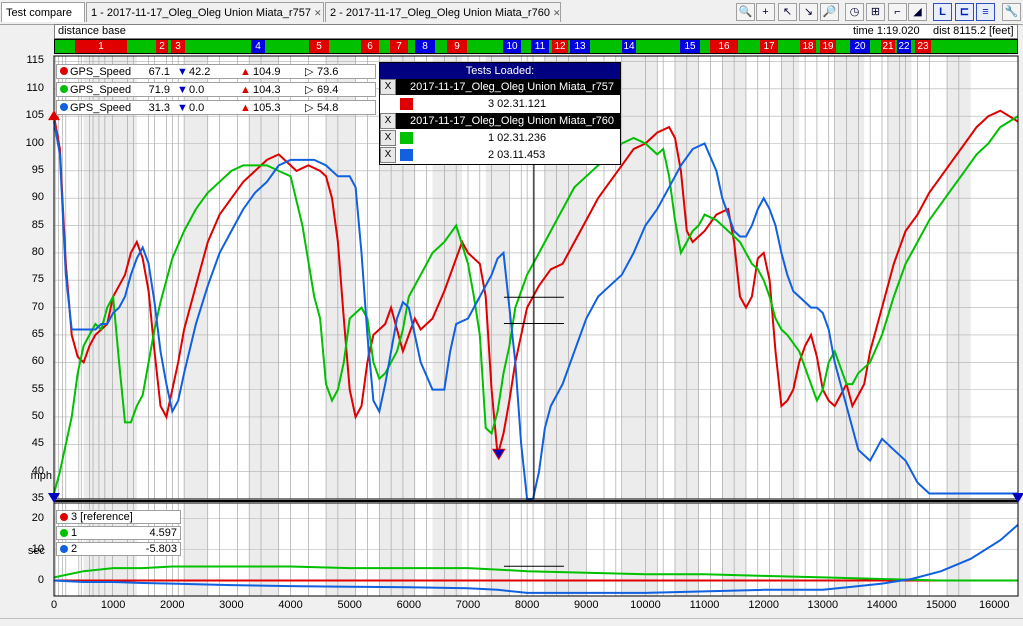 The height and width of the screenshot is (626, 1023). I want to click on session-row: X 2017-11-17_Oleg_Oleg Union Miata_r760, so click(500, 121).